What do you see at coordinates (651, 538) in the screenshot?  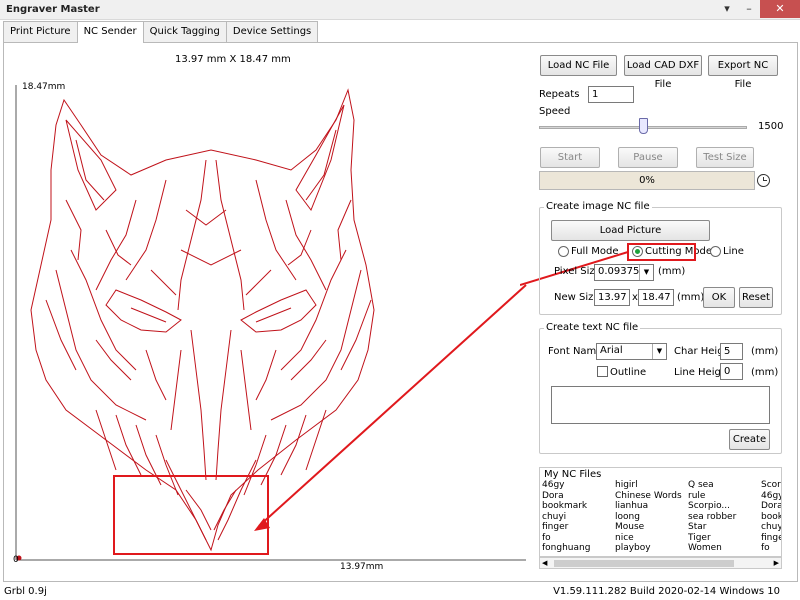 I see `list-item: nice` at bounding box center [651, 538].